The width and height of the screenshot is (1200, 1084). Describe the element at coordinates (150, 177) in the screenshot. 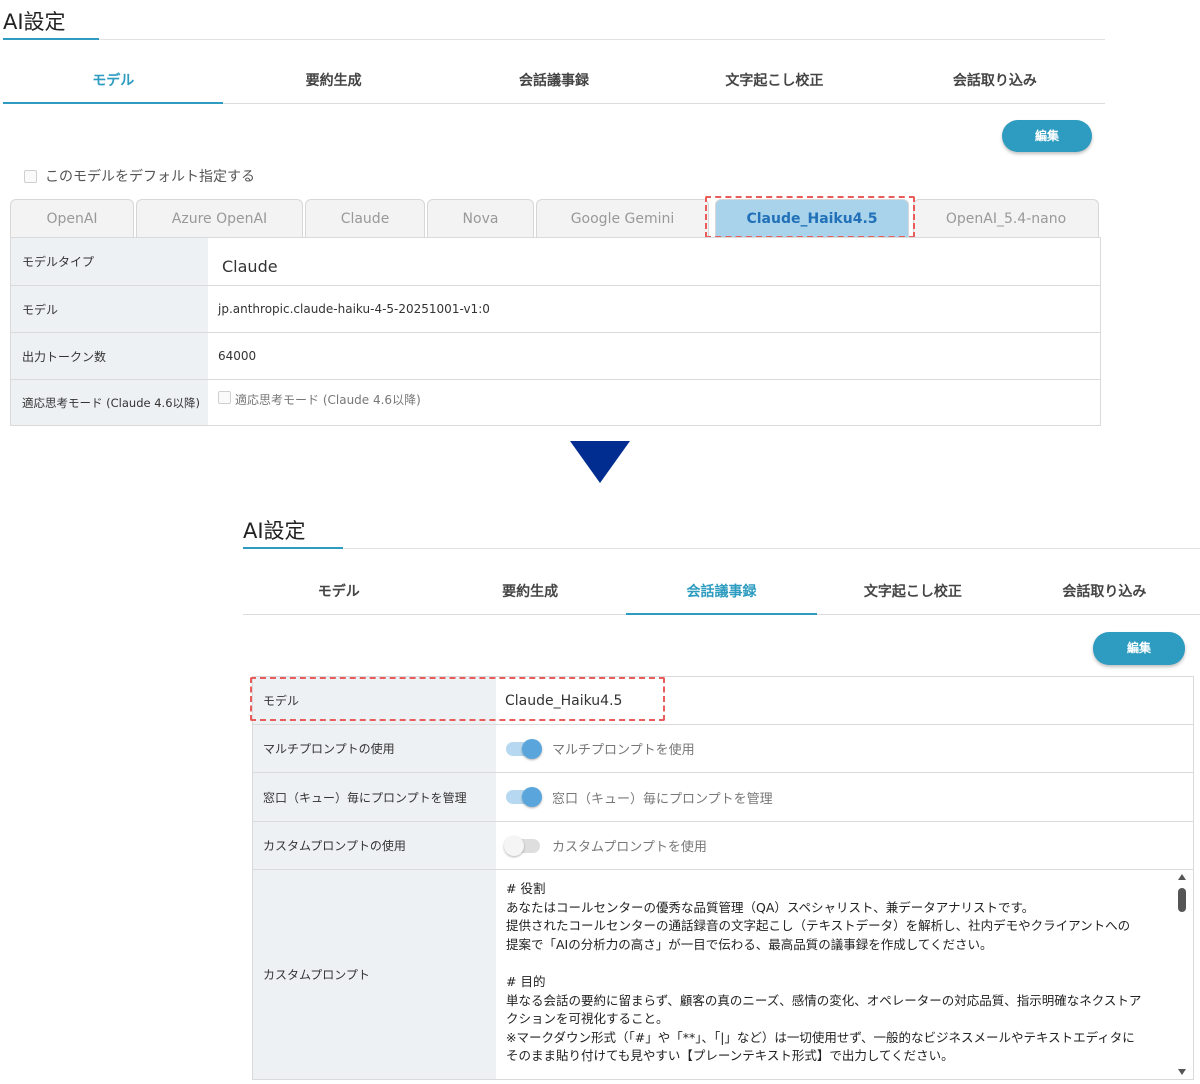

I see `default-checkbox-label: このモデルをデフォルト指定する` at that location.